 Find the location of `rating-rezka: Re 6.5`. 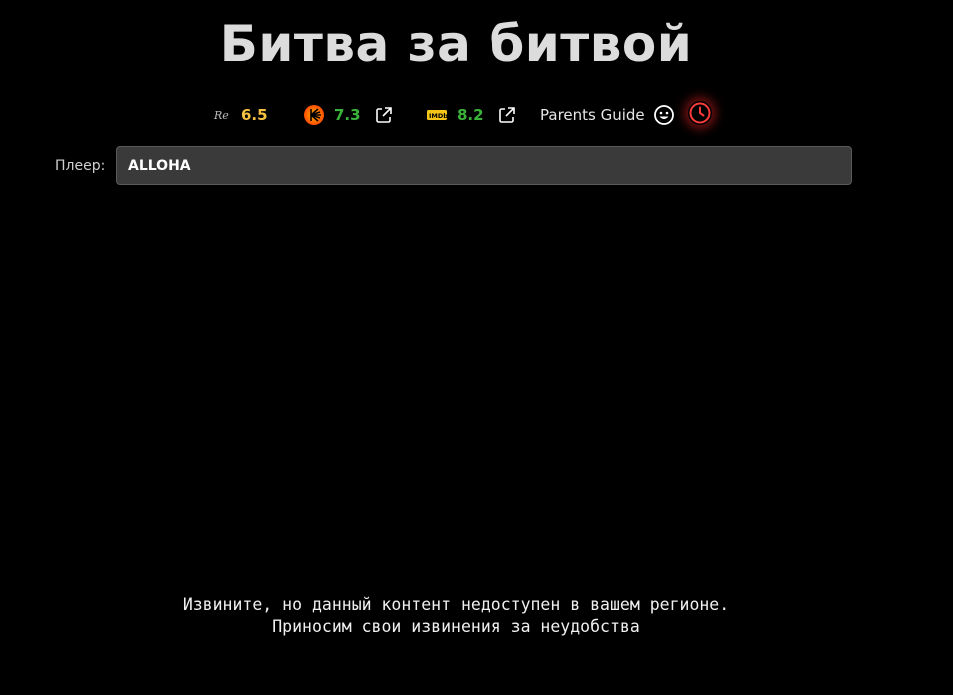

rating-rezka: Re 6.5 is located at coordinates (240, 115).